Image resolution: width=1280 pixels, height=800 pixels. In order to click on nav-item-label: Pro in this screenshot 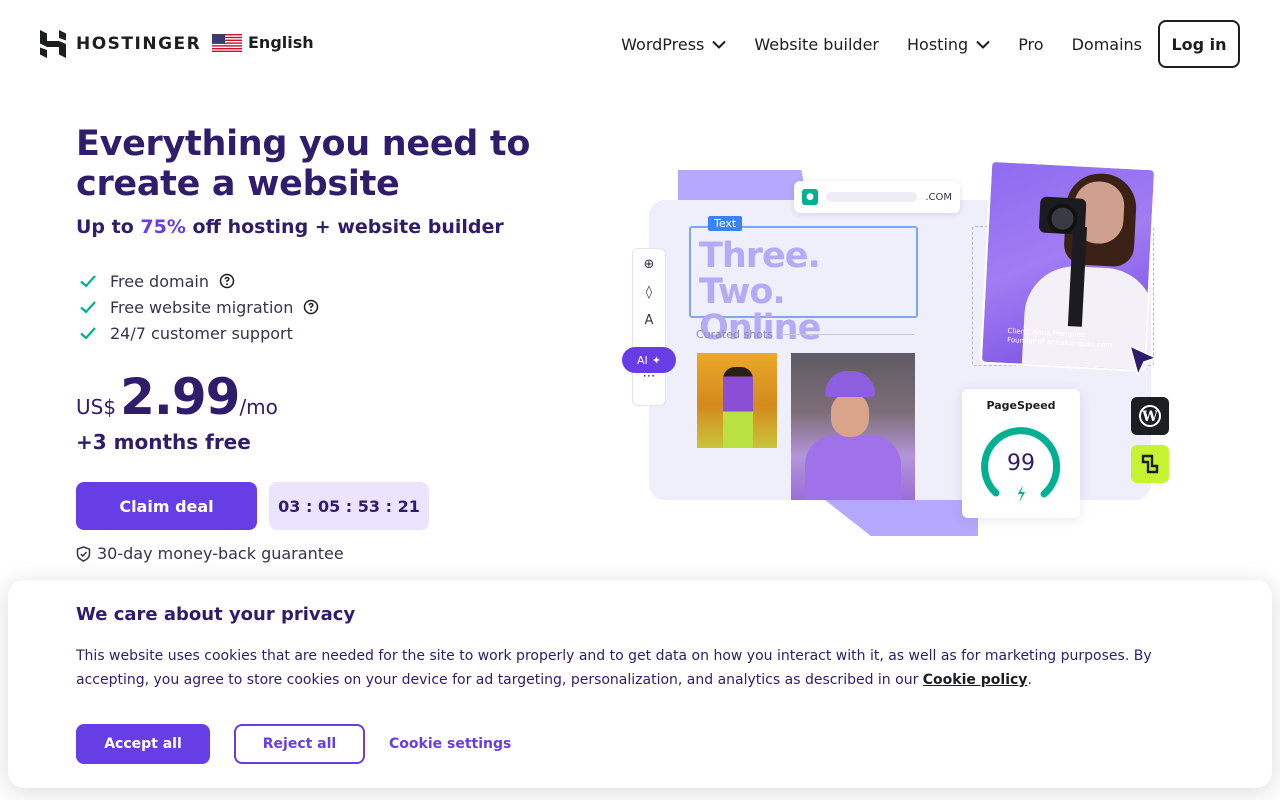, I will do `click(1031, 44)`.